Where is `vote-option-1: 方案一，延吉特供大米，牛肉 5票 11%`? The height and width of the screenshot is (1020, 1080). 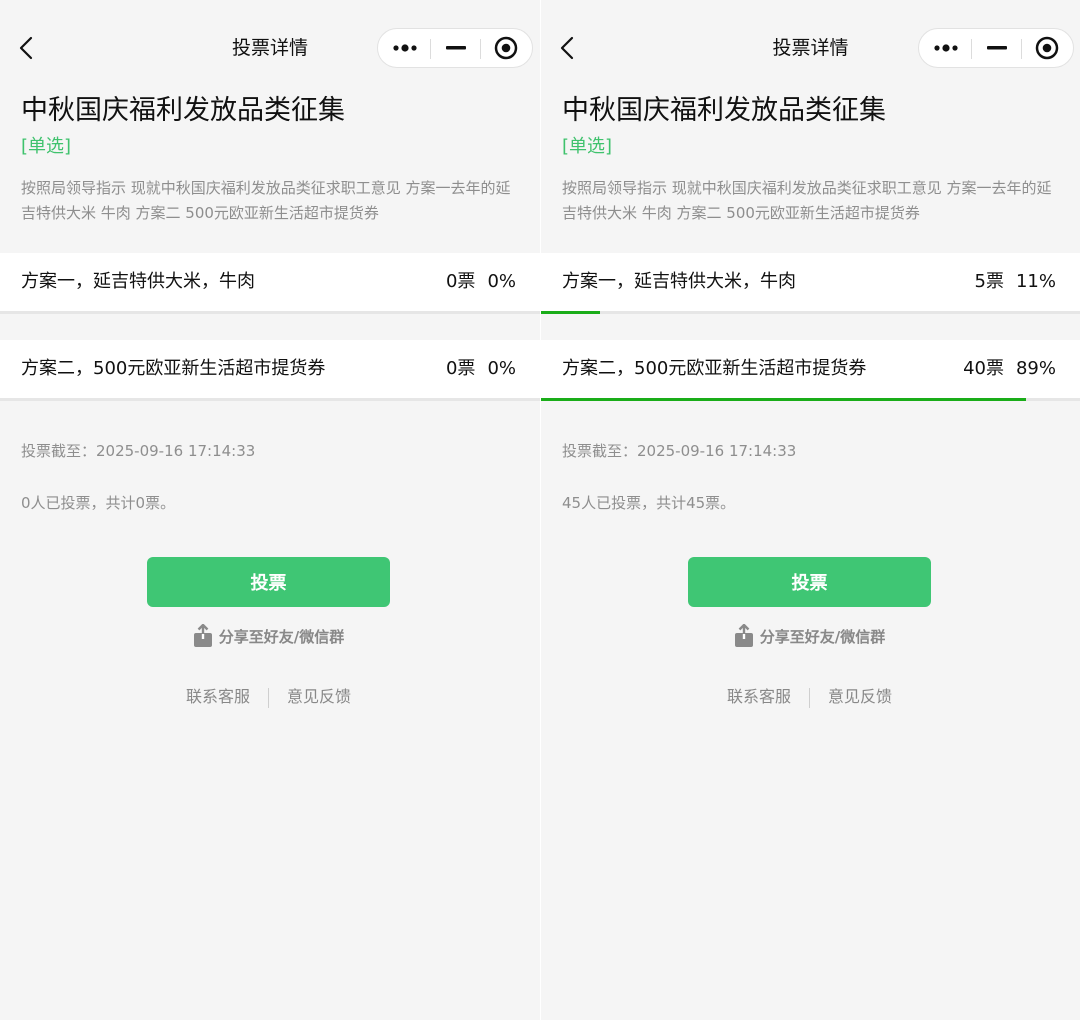 vote-option-1: 方案一，延吉特供大米，牛肉 5票 11% is located at coordinates (810, 283).